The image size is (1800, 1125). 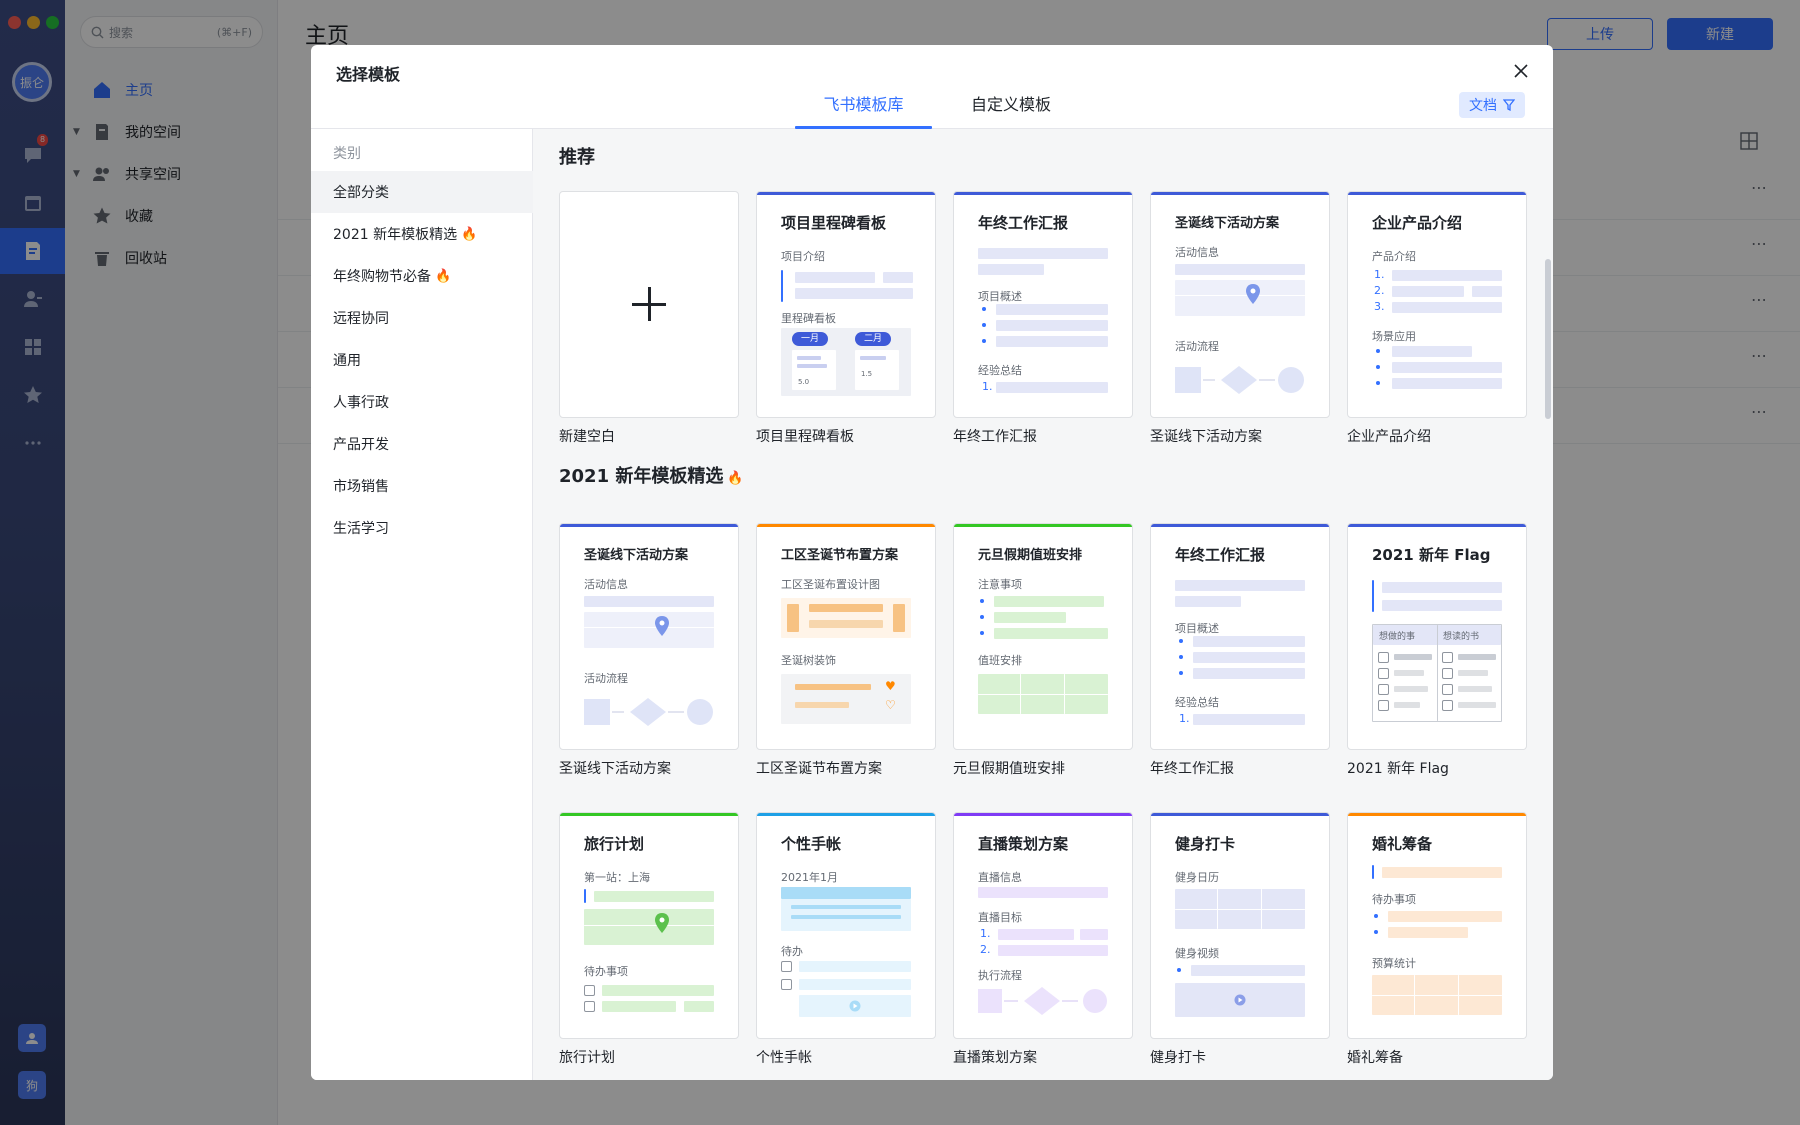 What do you see at coordinates (361, 319) in the screenshot?
I see `category-label: 远程协同` at bounding box center [361, 319].